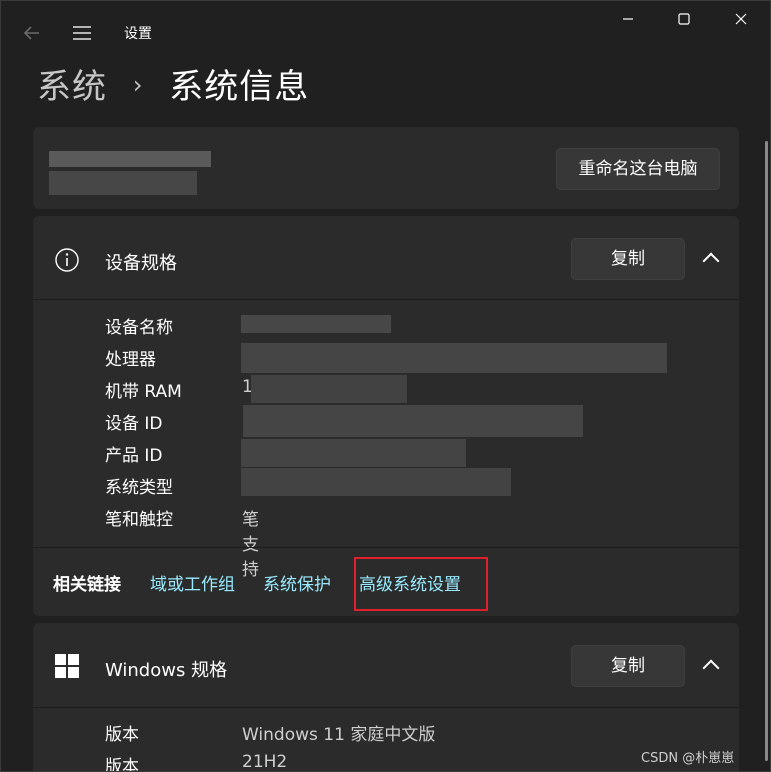  What do you see at coordinates (316, 324) in the screenshot?
I see `redacted-device-name` at bounding box center [316, 324].